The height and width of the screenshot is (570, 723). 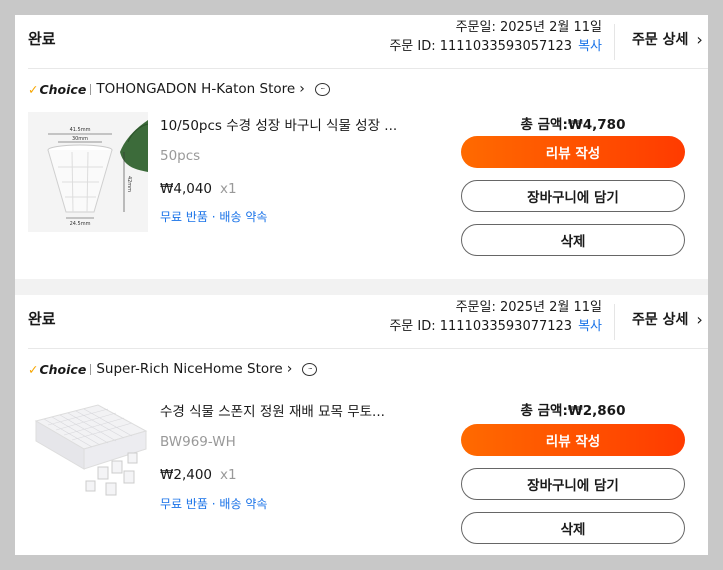 I want to click on store-row: ✓ Choice TOHONGADON H-Katon Store › ···, so click(x=179, y=89).